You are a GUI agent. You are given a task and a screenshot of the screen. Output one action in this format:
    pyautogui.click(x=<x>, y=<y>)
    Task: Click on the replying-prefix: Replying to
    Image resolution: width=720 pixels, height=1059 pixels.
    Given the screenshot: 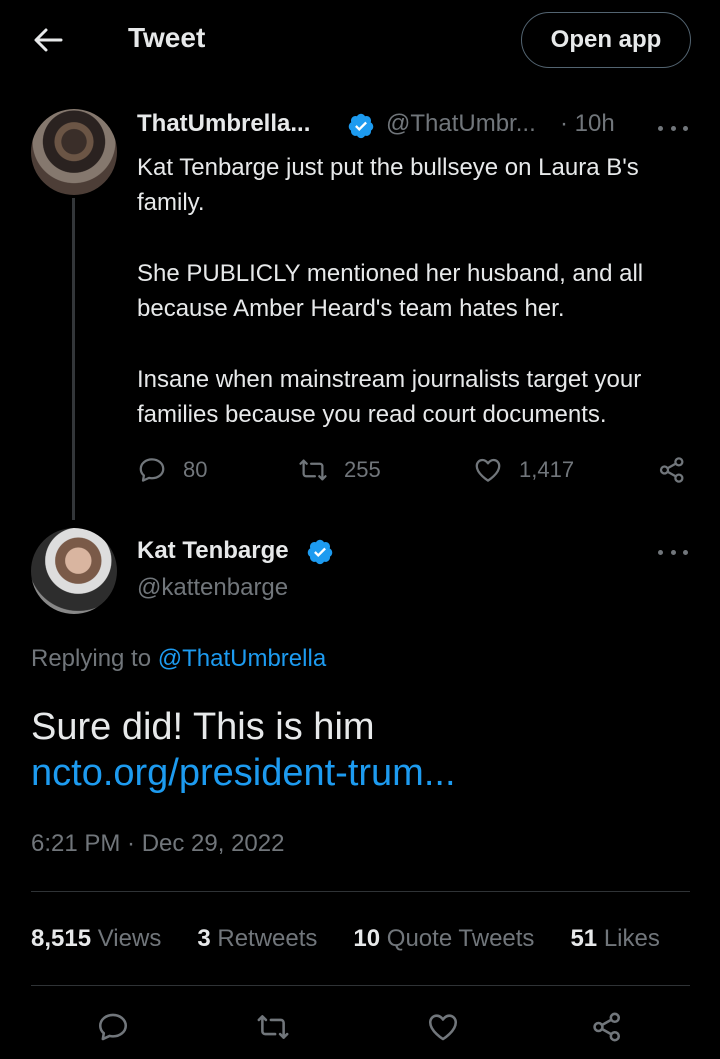 What is the action you would take?
    pyautogui.click(x=91, y=658)
    